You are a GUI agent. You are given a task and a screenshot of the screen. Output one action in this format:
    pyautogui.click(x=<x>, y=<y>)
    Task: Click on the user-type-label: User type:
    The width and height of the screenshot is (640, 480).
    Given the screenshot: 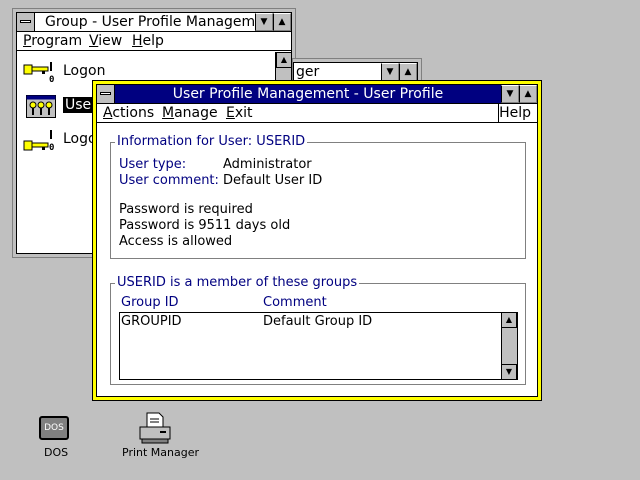 What is the action you would take?
    pyautogui.click(x=153, y=164)
    